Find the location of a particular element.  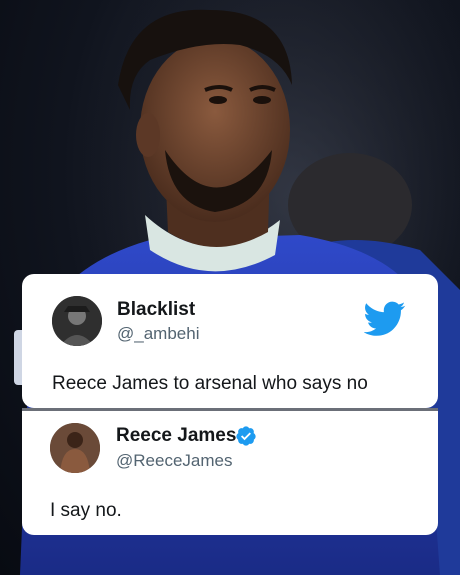

user-avatar is located at coordinates (77, 321).